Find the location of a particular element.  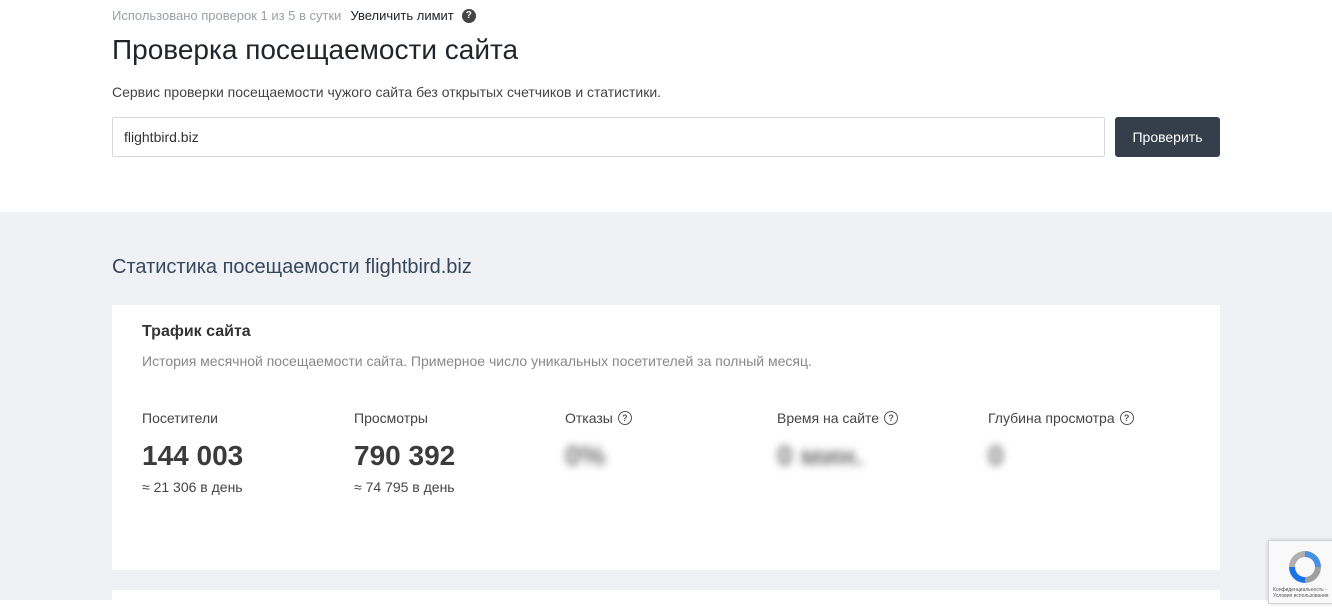

metric-label: Отказы is located at coordinates (589, 418).